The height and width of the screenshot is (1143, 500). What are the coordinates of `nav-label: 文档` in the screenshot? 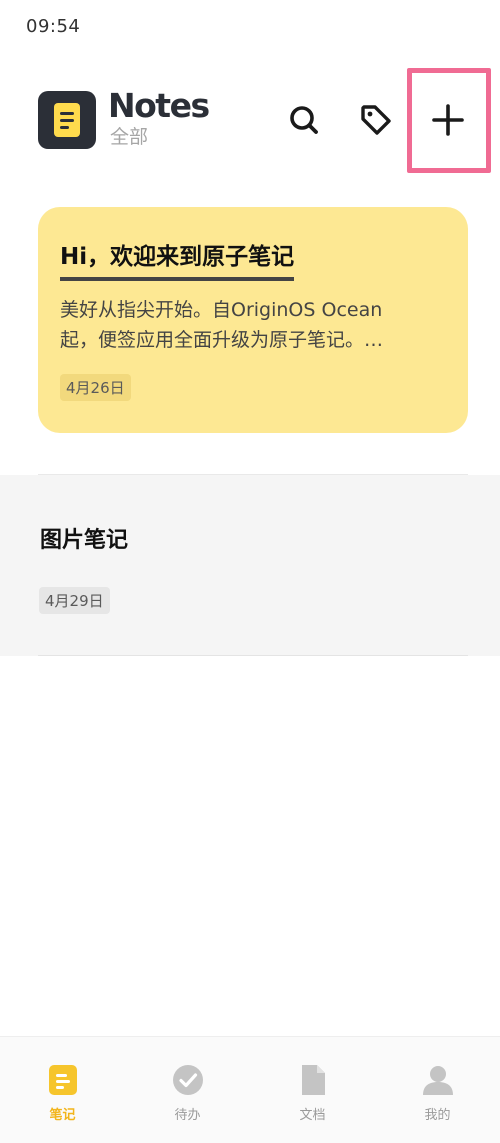 It's located at (312, 1115).